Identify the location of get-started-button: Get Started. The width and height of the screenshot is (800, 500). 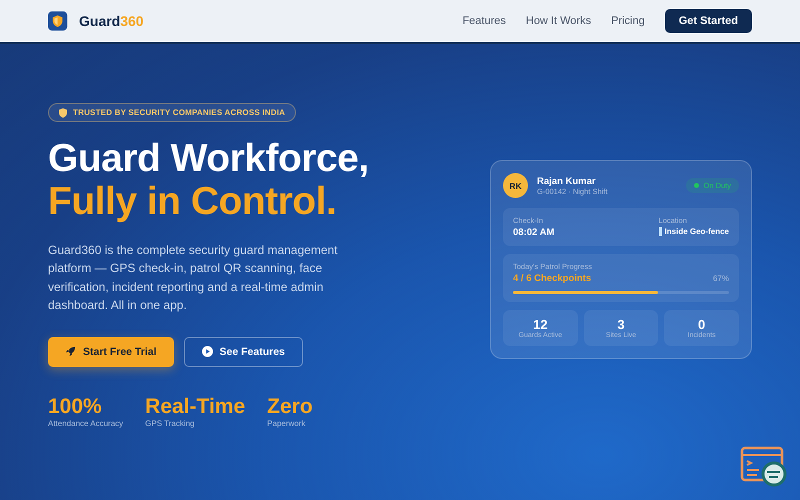
(708, 21).